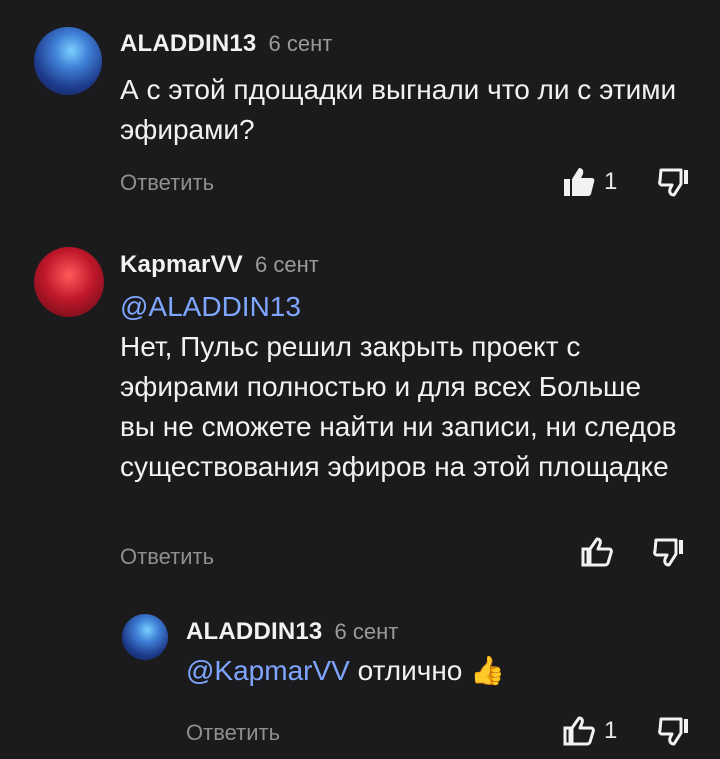 The height and width of the screenshot is (759, 720). I want to click on thumbs-up-emoji: 👍, so click(488, 670).